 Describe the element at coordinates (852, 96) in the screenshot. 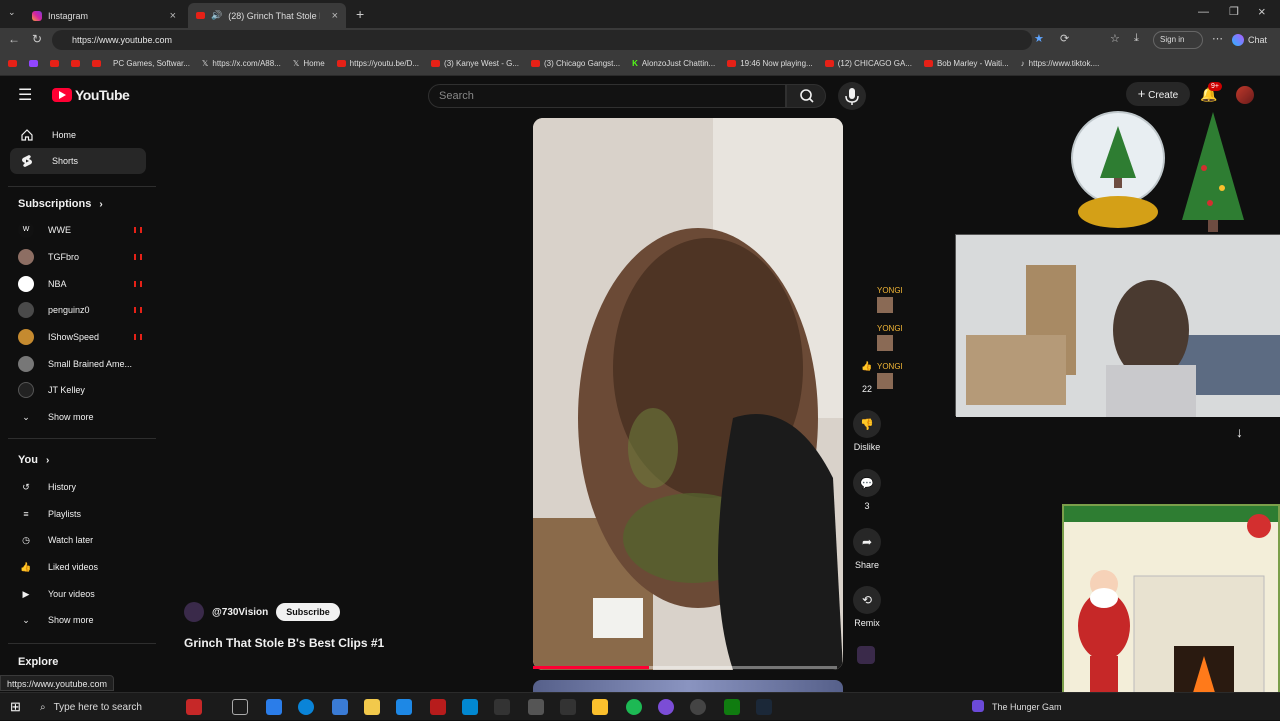

I see `voice-search-button` at that location.